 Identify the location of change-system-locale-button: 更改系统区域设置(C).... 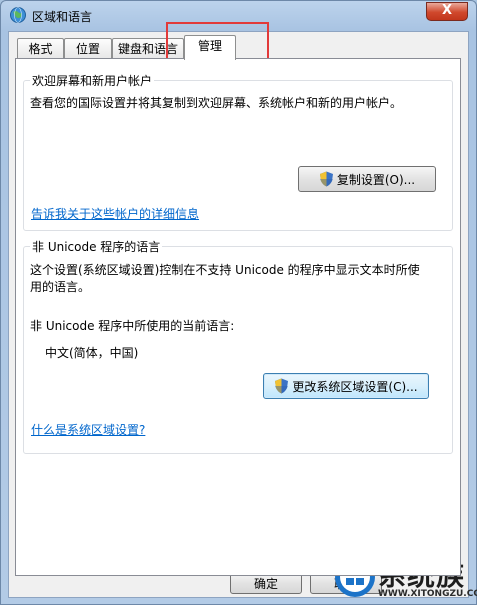
(346, 386).